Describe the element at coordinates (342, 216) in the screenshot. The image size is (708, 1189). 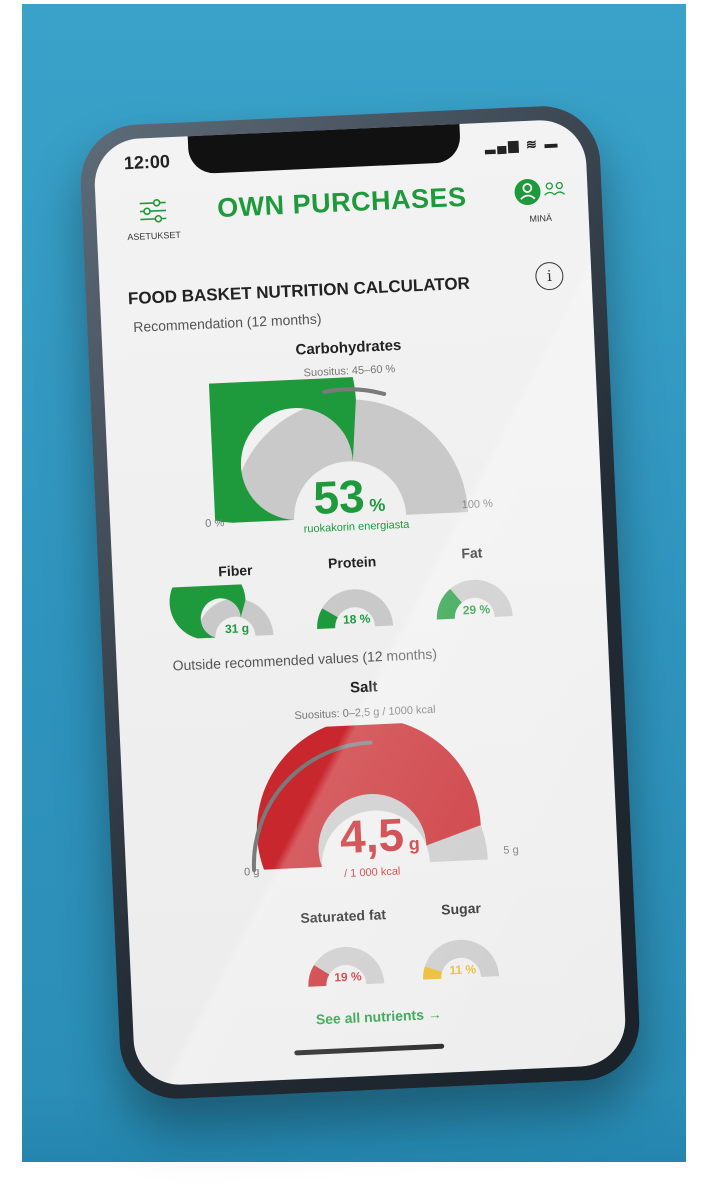
I see `app-header: ASETUKSET OWN PURCHASES MINÄ` at that location.